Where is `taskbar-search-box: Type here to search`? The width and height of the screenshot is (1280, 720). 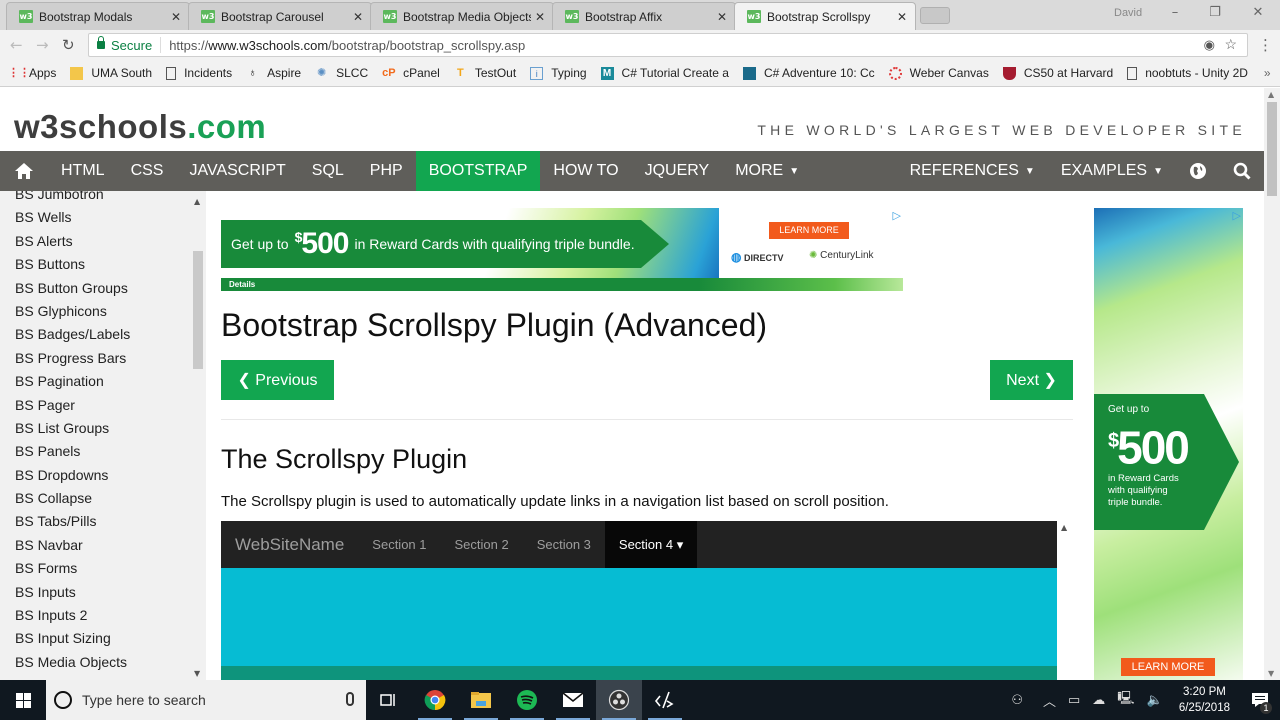
taskbar-search-box: Type here to search is located at coordinates (206, 700).